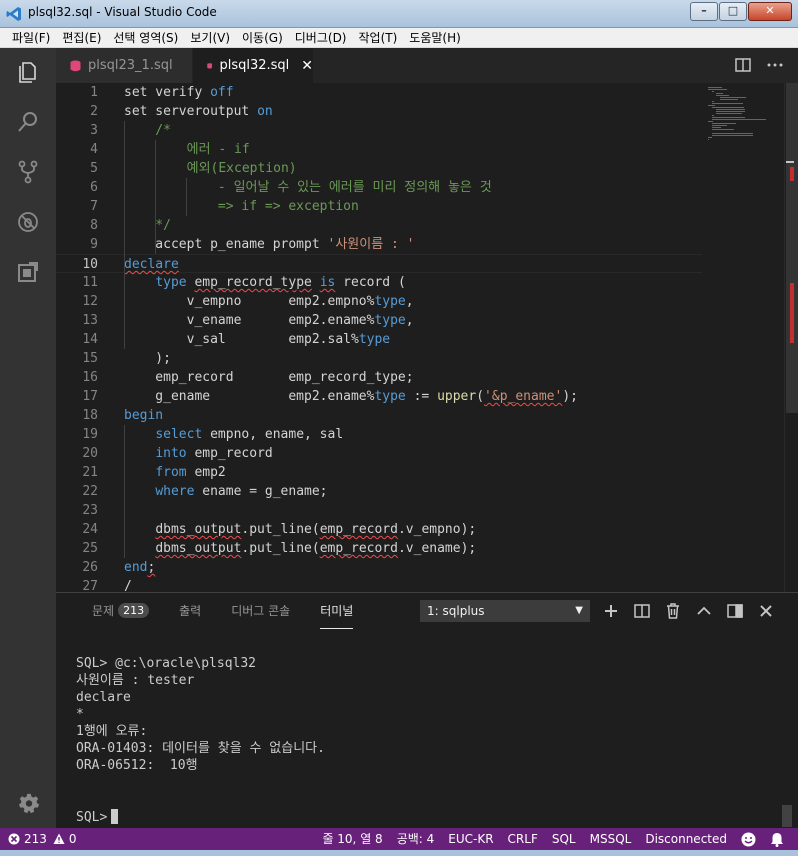 The width and height of the screenshot is (798, 856). What do you see at coordinates (735, 611) in the screenshot?
I see `maximize-panel-icon` at bounding box center [735, 611].